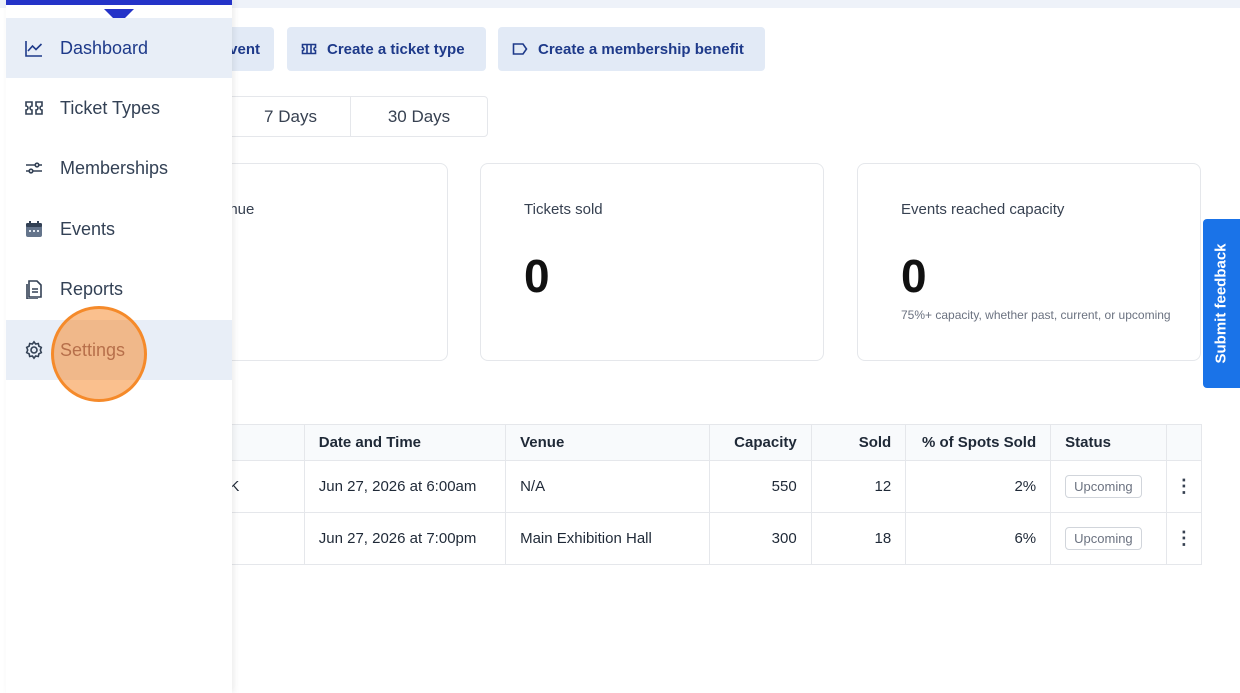 The width and height of the screenshot is (1240, 693). Describe the element at coordinates (244, 49) in the screenshot. I see `create-event-label: vent` at that location.